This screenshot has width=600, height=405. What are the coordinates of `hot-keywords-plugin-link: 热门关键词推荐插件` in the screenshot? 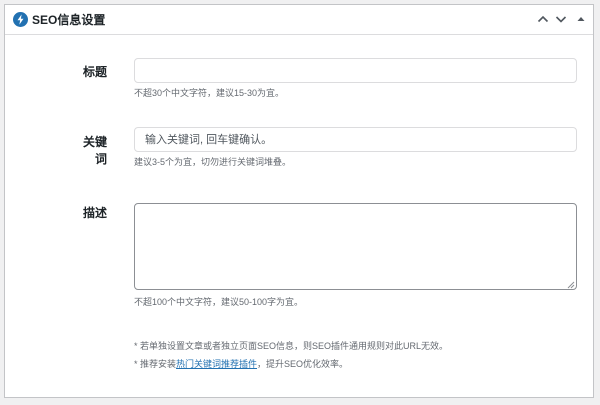 It's located at (216, 364).